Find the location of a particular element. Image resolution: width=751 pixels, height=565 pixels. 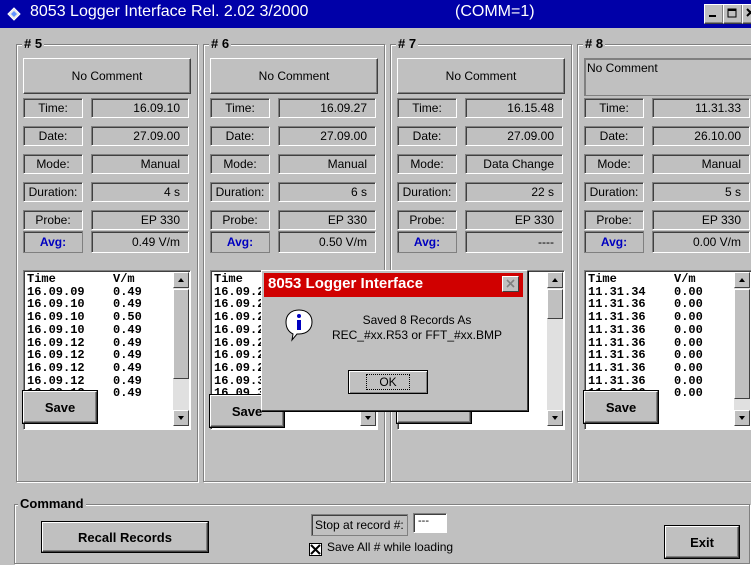

list-item: 16.09.10 0.49 is located at coordinates (97, 330).